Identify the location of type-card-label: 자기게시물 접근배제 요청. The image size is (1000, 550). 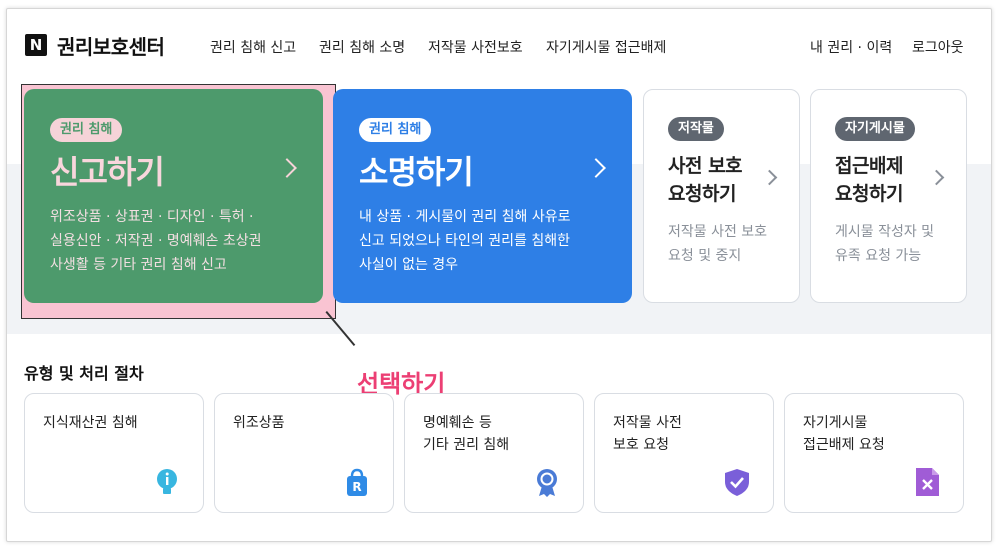
(844, 434).